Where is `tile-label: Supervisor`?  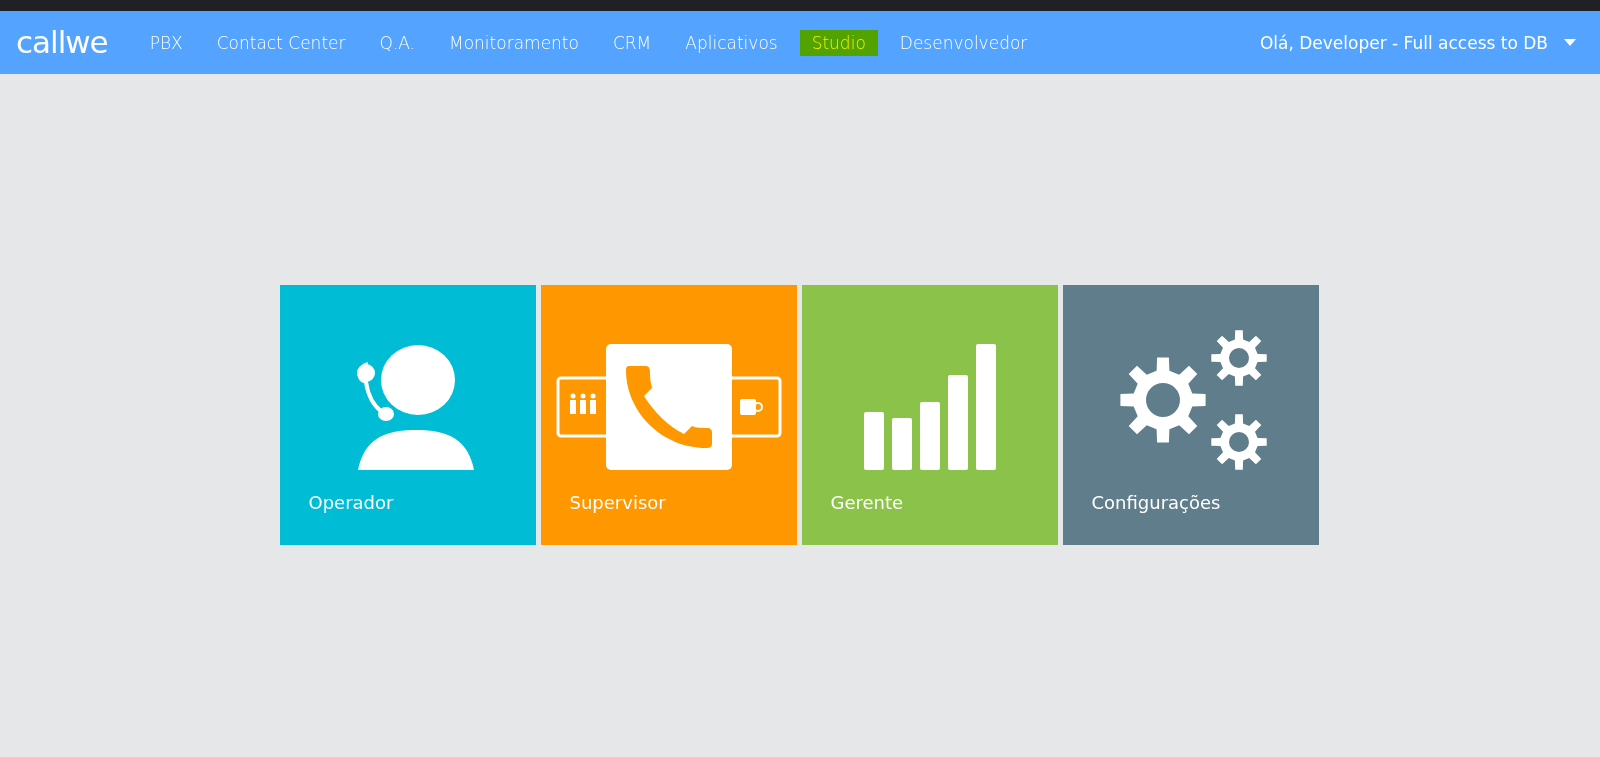 tile-label: Supervisor is located at coordinates (617, 502).